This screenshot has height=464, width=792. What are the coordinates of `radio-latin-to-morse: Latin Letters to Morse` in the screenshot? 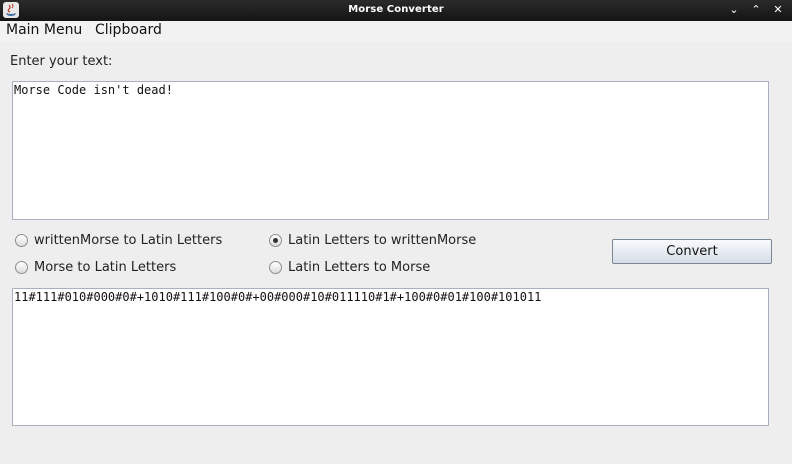 It's located at (349, 267).